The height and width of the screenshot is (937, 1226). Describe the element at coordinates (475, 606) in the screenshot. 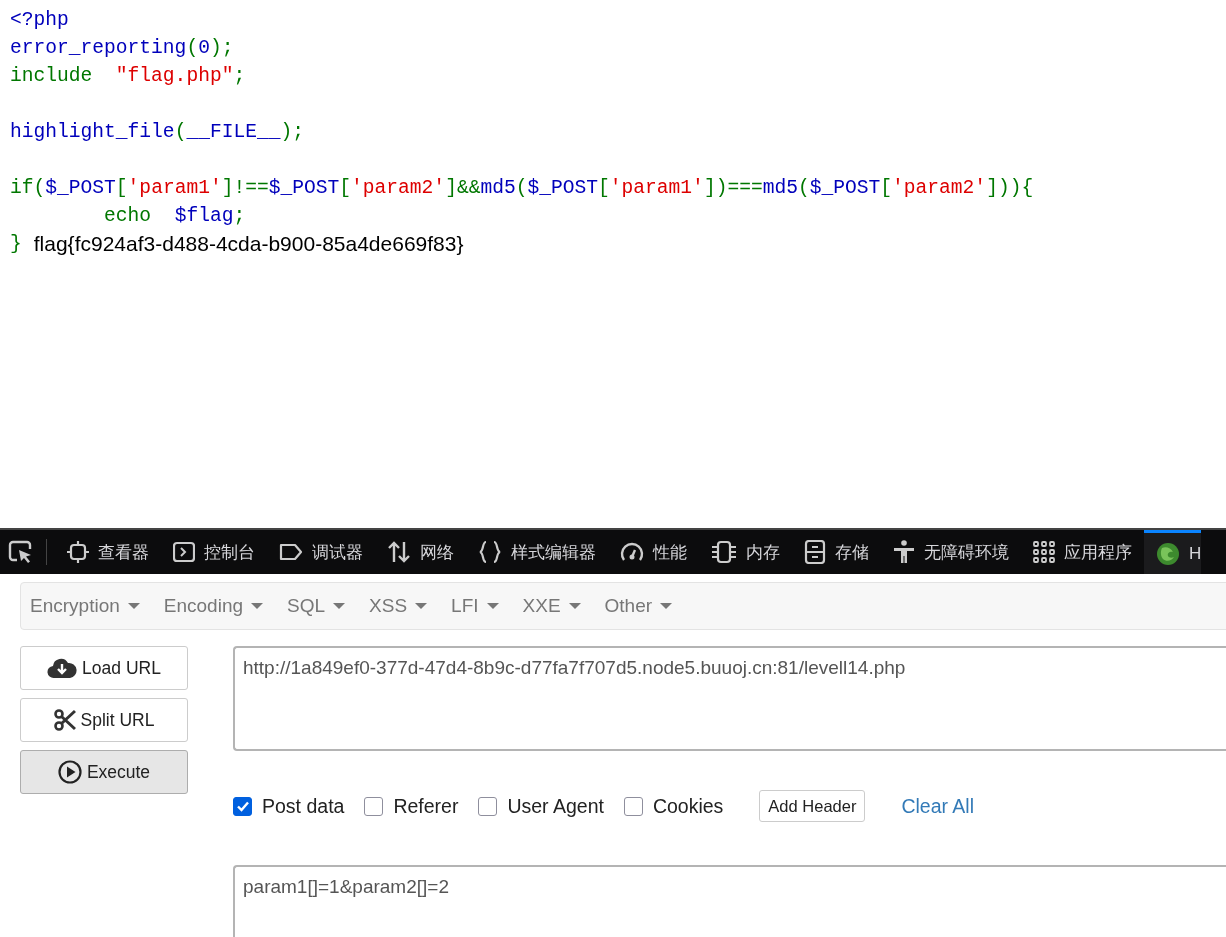

I see `menu-dropdown: LFI` at that location.